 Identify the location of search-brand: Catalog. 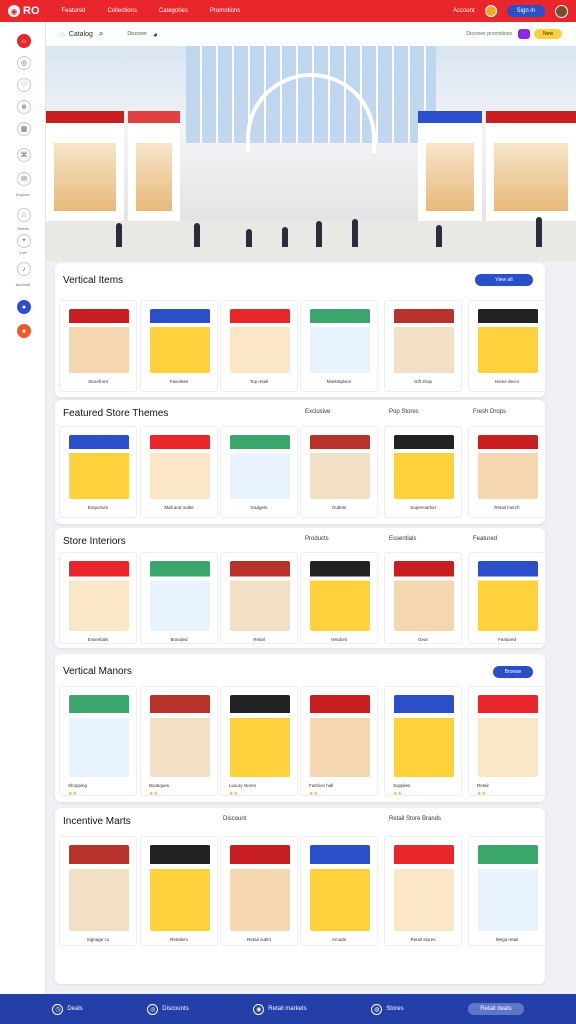
(81, 34).